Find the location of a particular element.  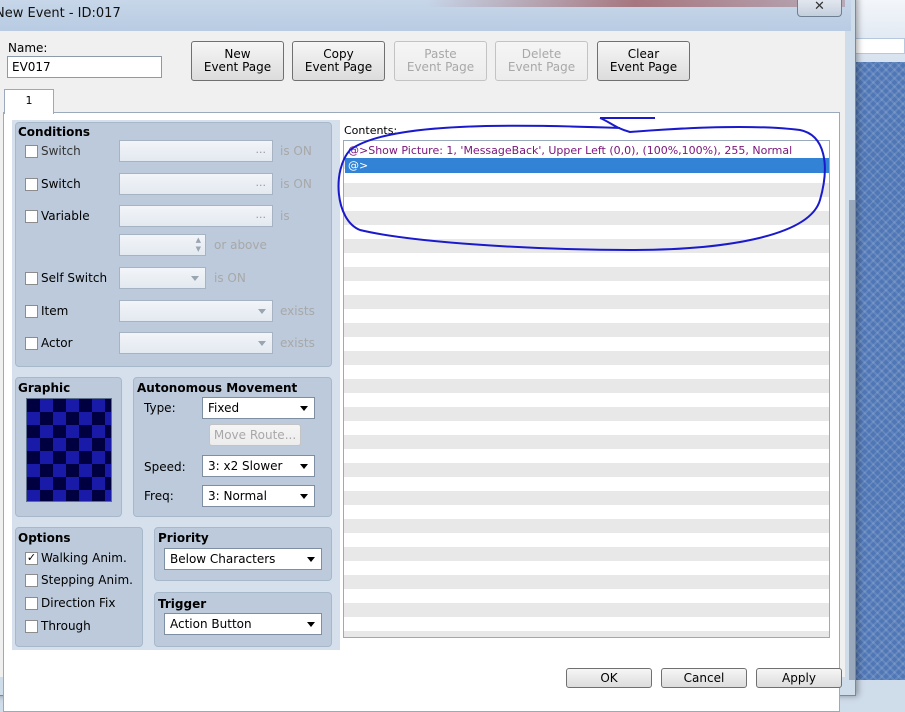

conditions-title: Conditions is located at coordinates (54, 132).